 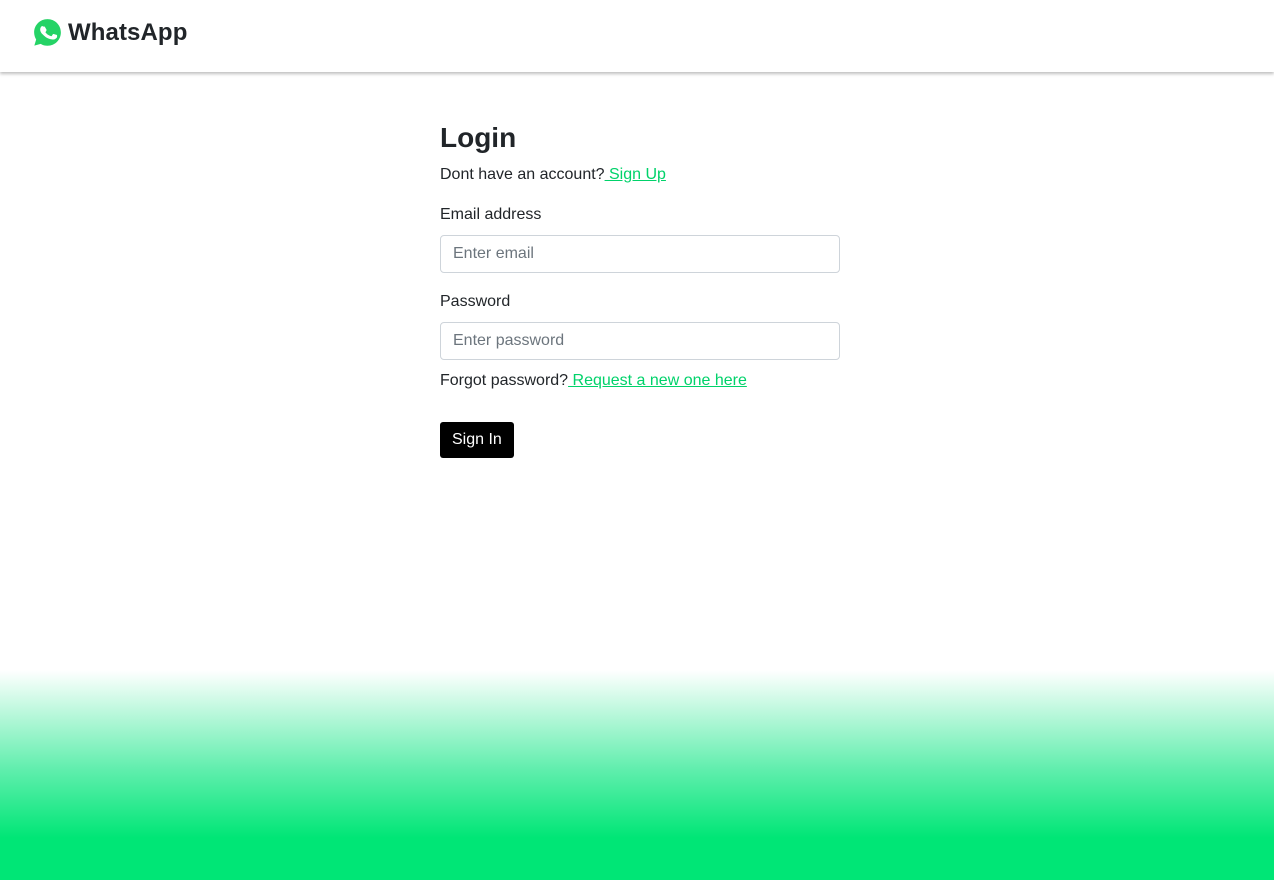 I want to click on sign-up-link: Sign Up, so click(x=635, y=174).